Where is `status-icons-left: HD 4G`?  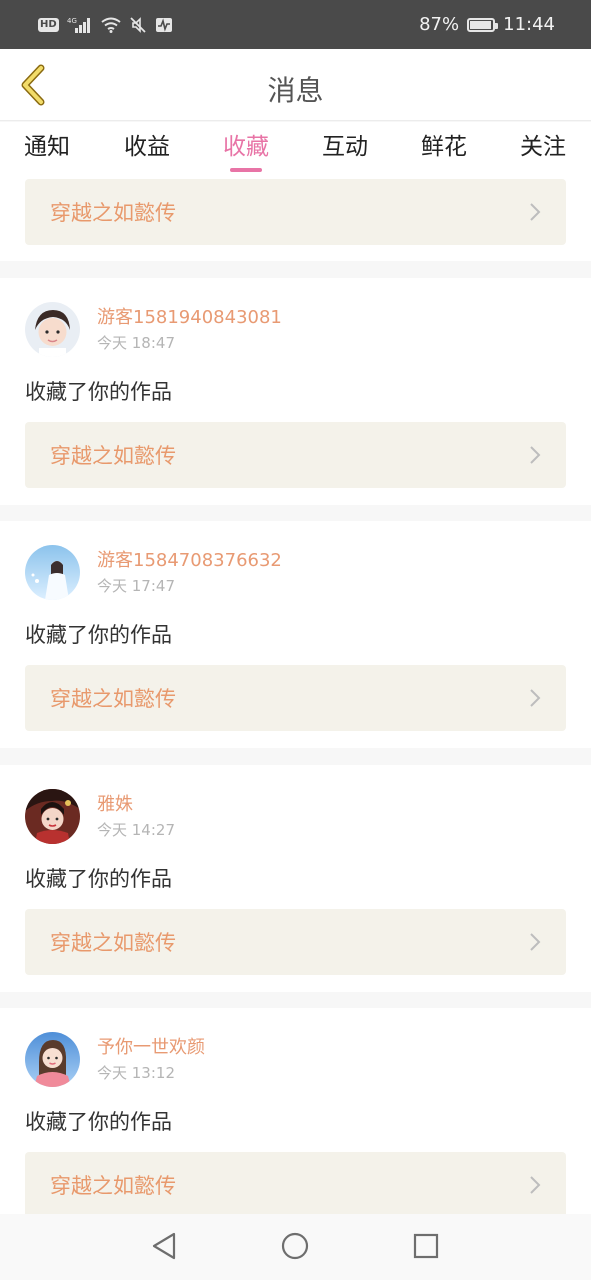
status-icons-left: HD 4G is located at coordinates (105, 25).